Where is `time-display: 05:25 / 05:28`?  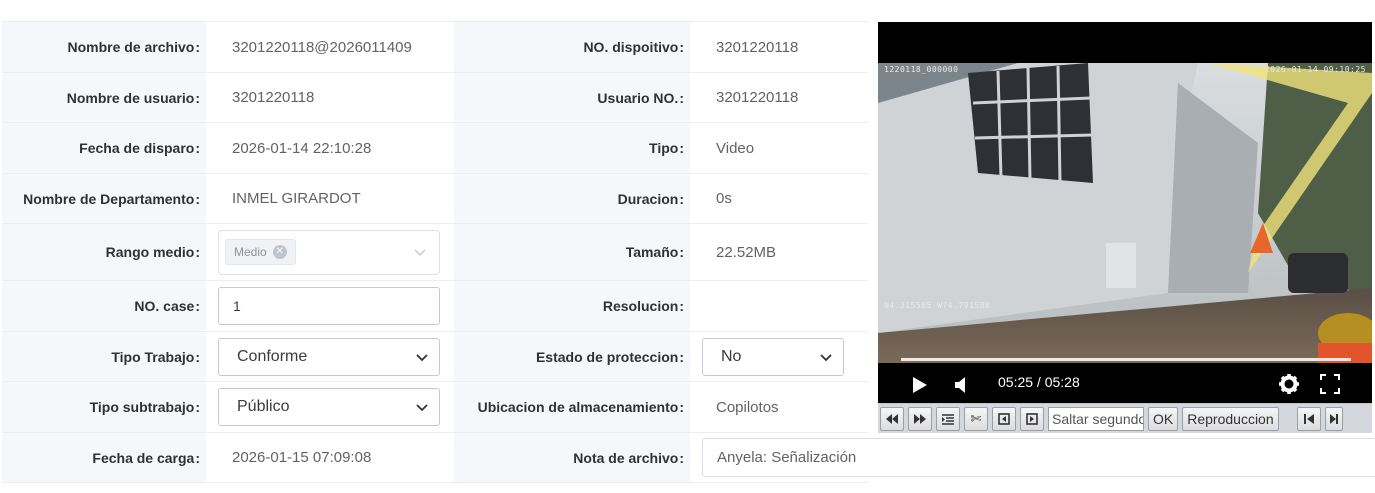
time-display: 05:25 / 05:28 is located at coordinates (1039, 382).